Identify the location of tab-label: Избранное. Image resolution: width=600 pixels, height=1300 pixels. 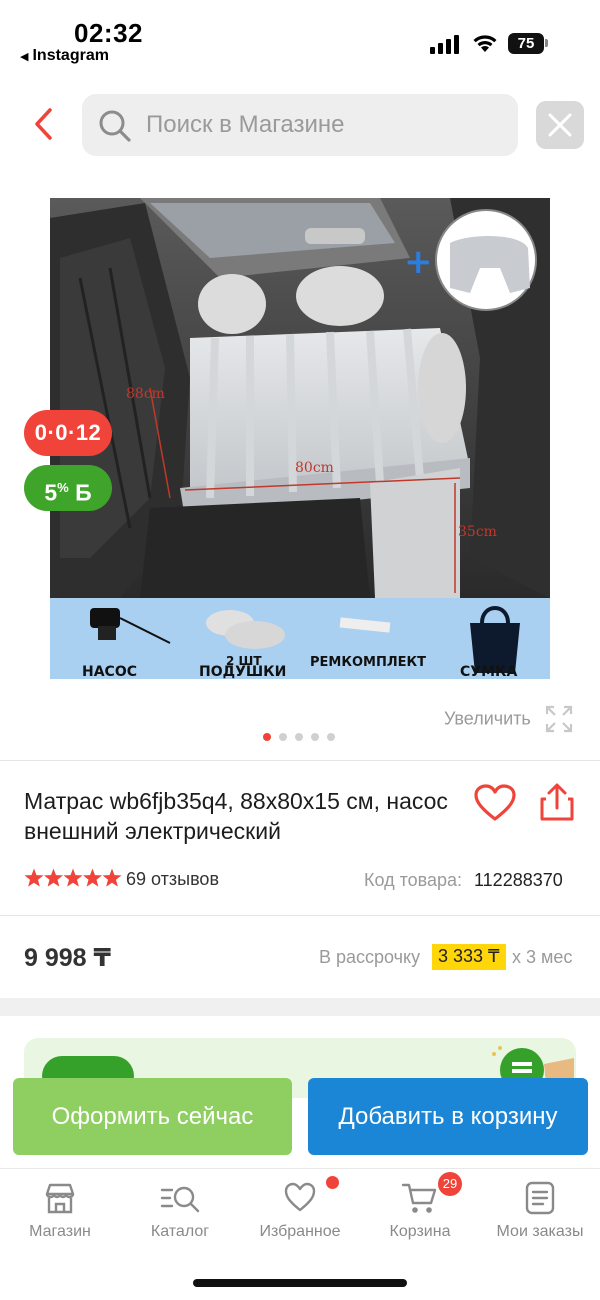
(300, 1231).